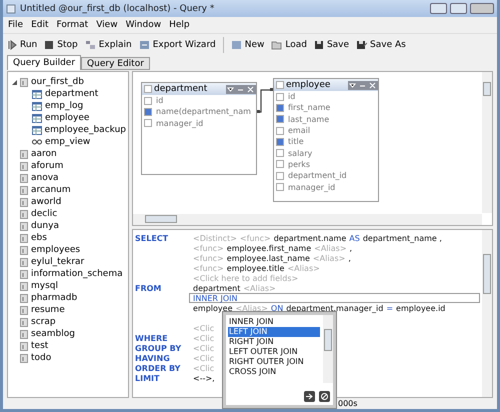  I want to click on field-name: perks, so click(299, 164).